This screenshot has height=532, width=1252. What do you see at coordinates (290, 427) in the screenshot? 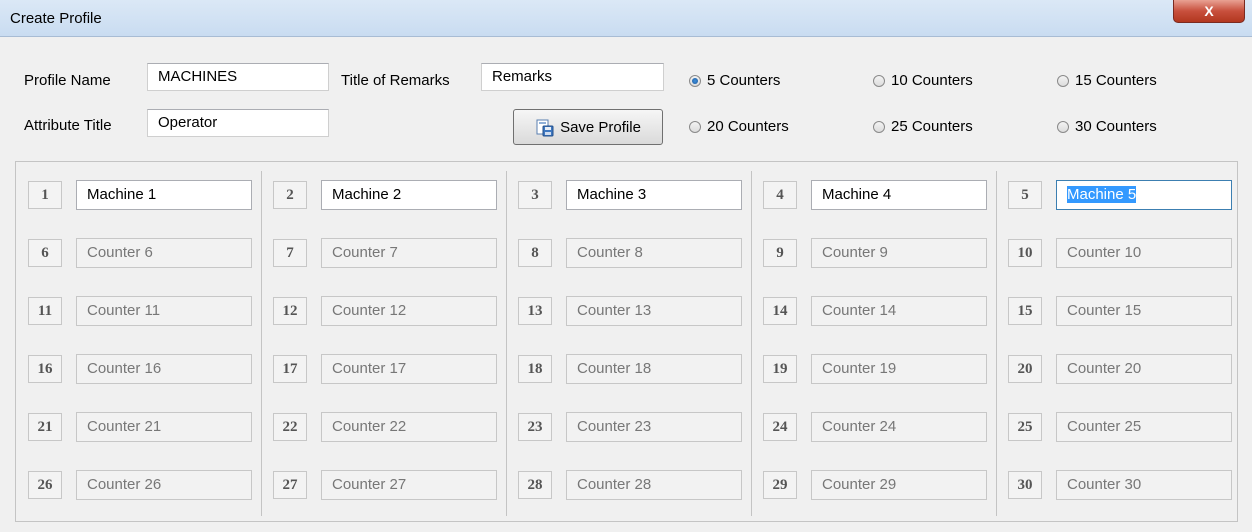
I see `counter-number: 22` at bounding box center [290, 427].